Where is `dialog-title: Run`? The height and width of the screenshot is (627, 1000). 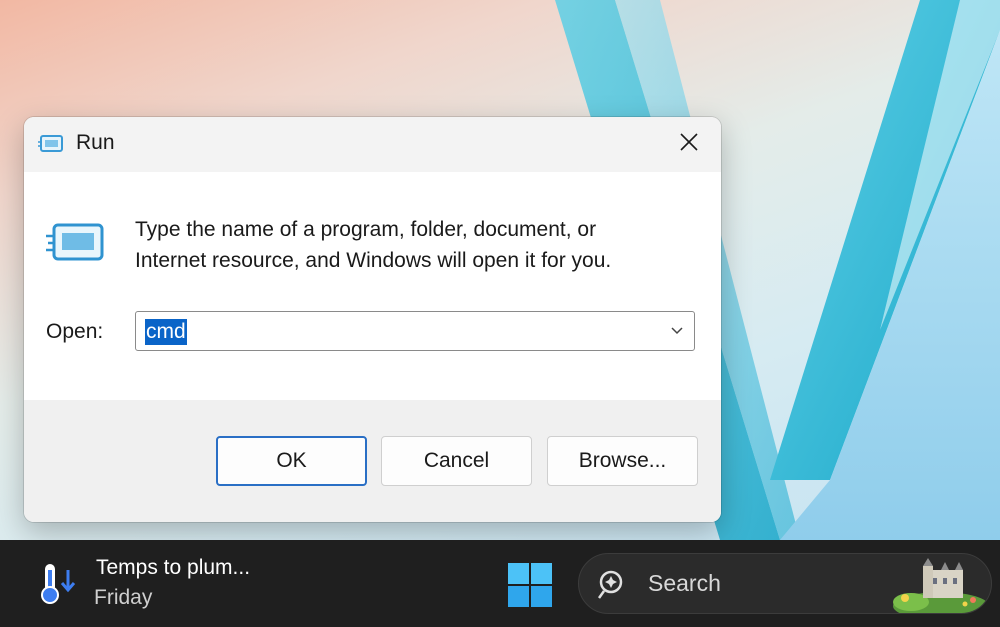 dialog-title: Run is located at coordinates (95, 142).